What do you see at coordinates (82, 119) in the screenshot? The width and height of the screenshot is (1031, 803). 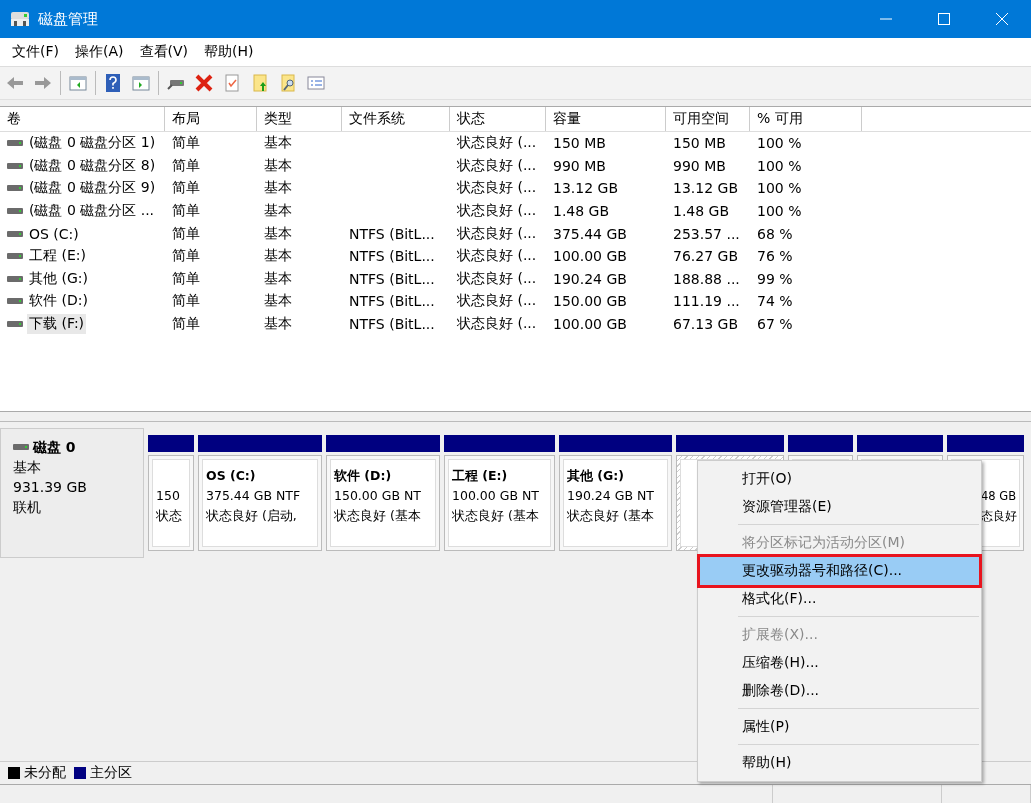 I see `column-header: 卷` at bounding box center [82, 119].